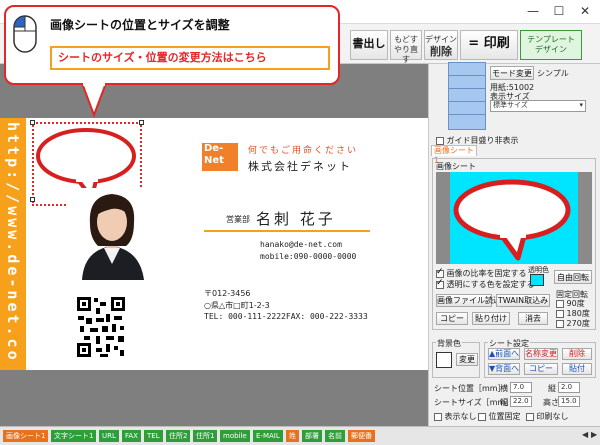  What do you see at coordinates (141, 122) in the screenshot?
I see `resize-handle-tr` at bounding box center [141, 122].